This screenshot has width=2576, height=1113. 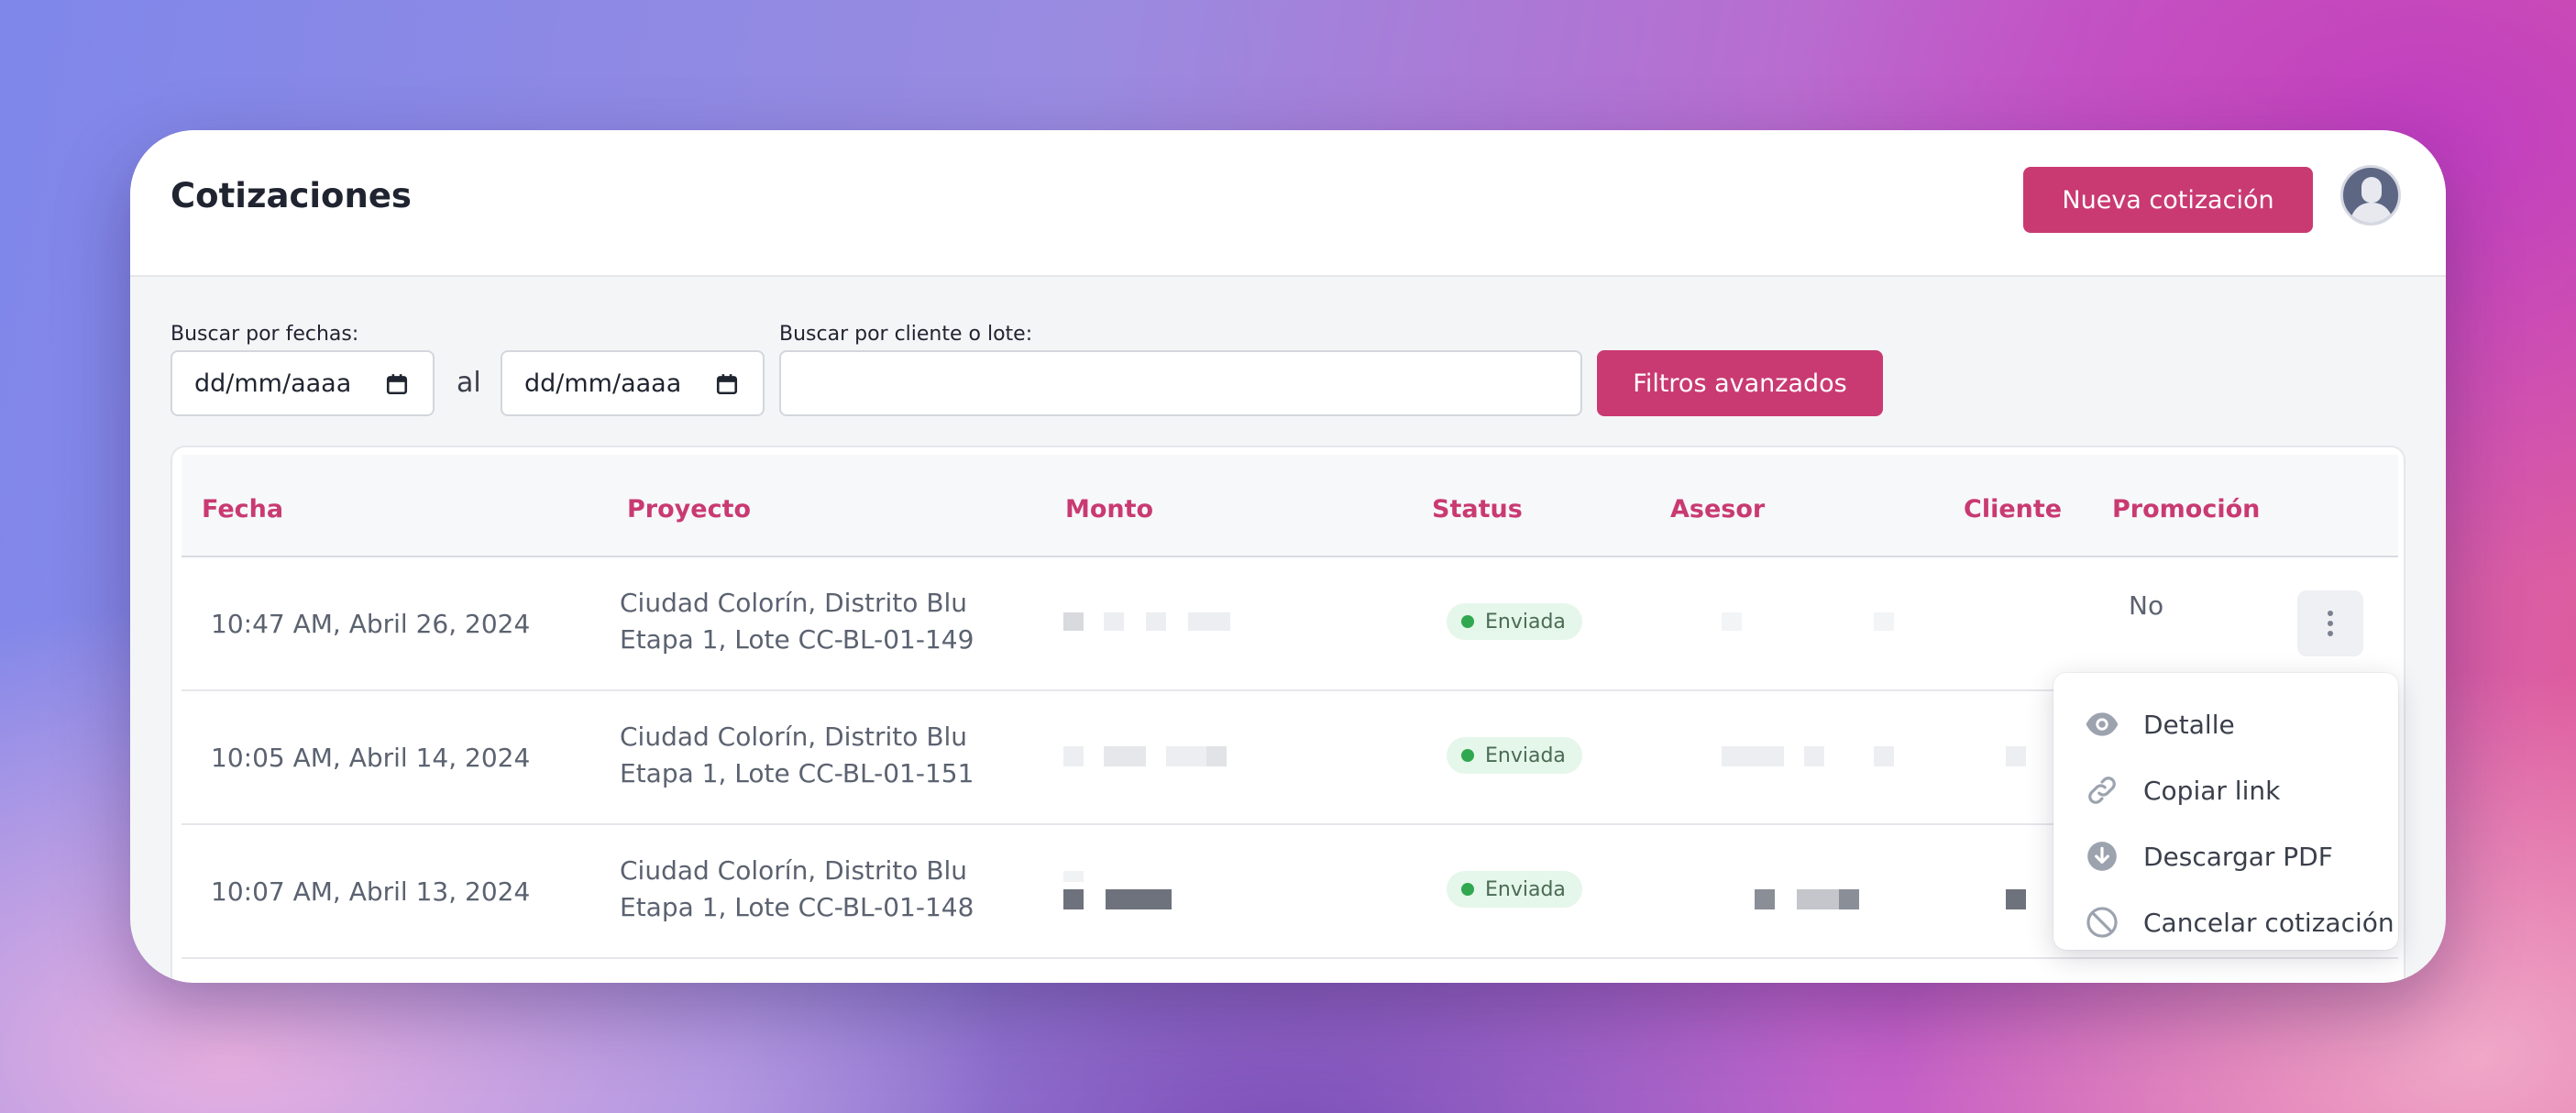 What do you see at coordinates (797, 773) in the screenshot?
I see `proyecto-line2: Etapa 1, Lote CC-BL-01-151` at bounding box center [797, 773].